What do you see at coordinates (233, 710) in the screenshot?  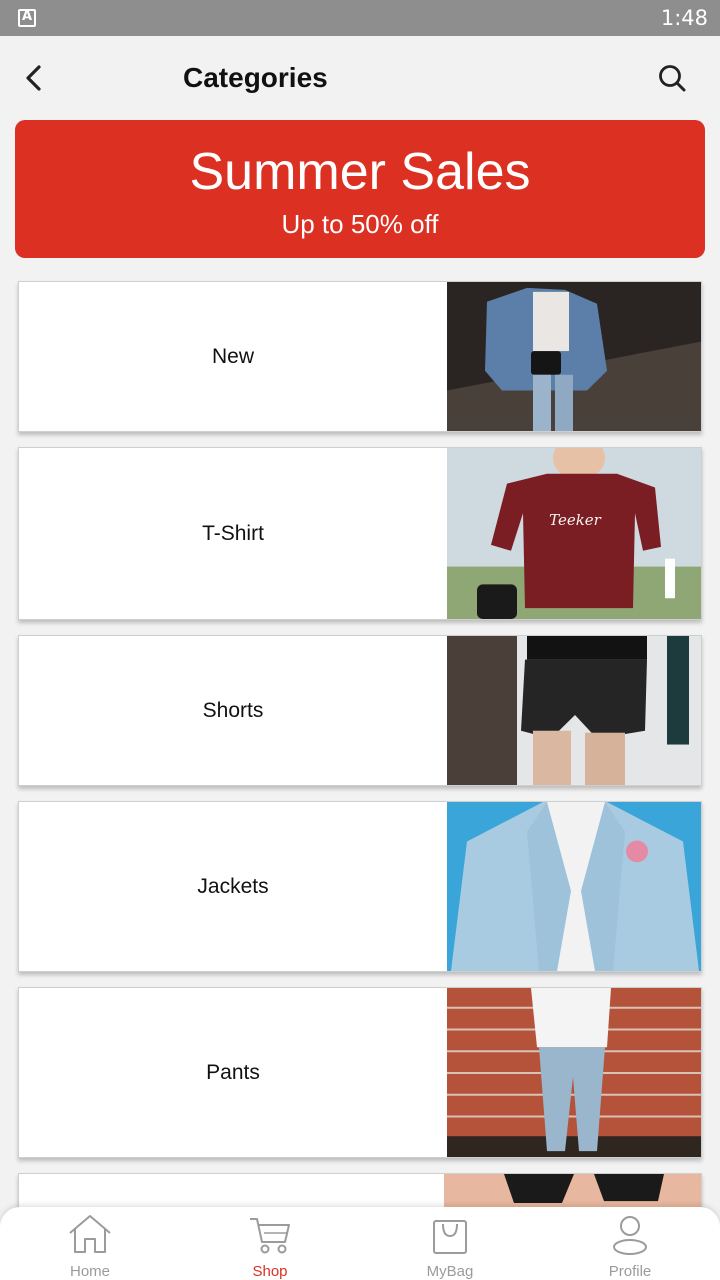 I see `category-label: Shorts` at bounding box center [233, 710].